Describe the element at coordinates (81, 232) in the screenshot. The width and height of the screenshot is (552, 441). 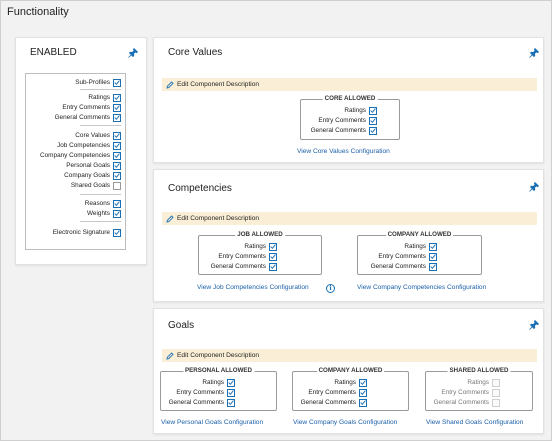
I see `enabled-item-label: Electronic Signature` at that location.